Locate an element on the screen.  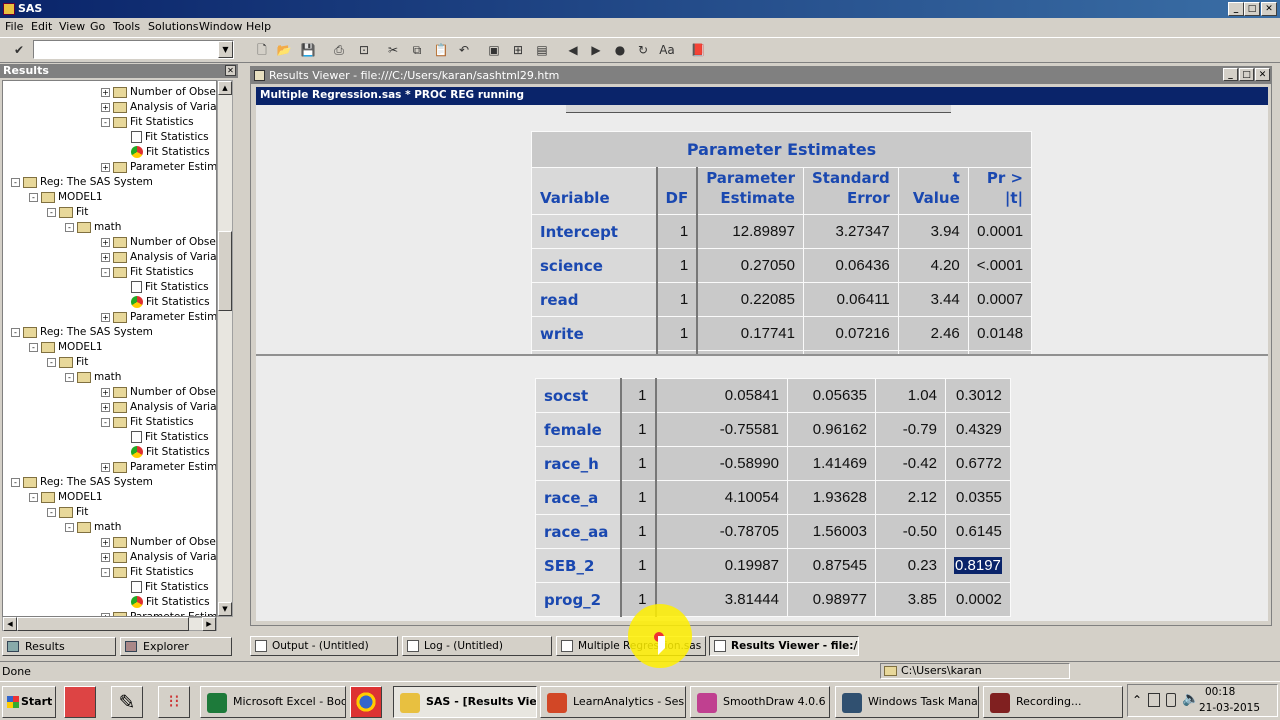
stderr-cell: 0.06436 is located at coordinates (850, 265).